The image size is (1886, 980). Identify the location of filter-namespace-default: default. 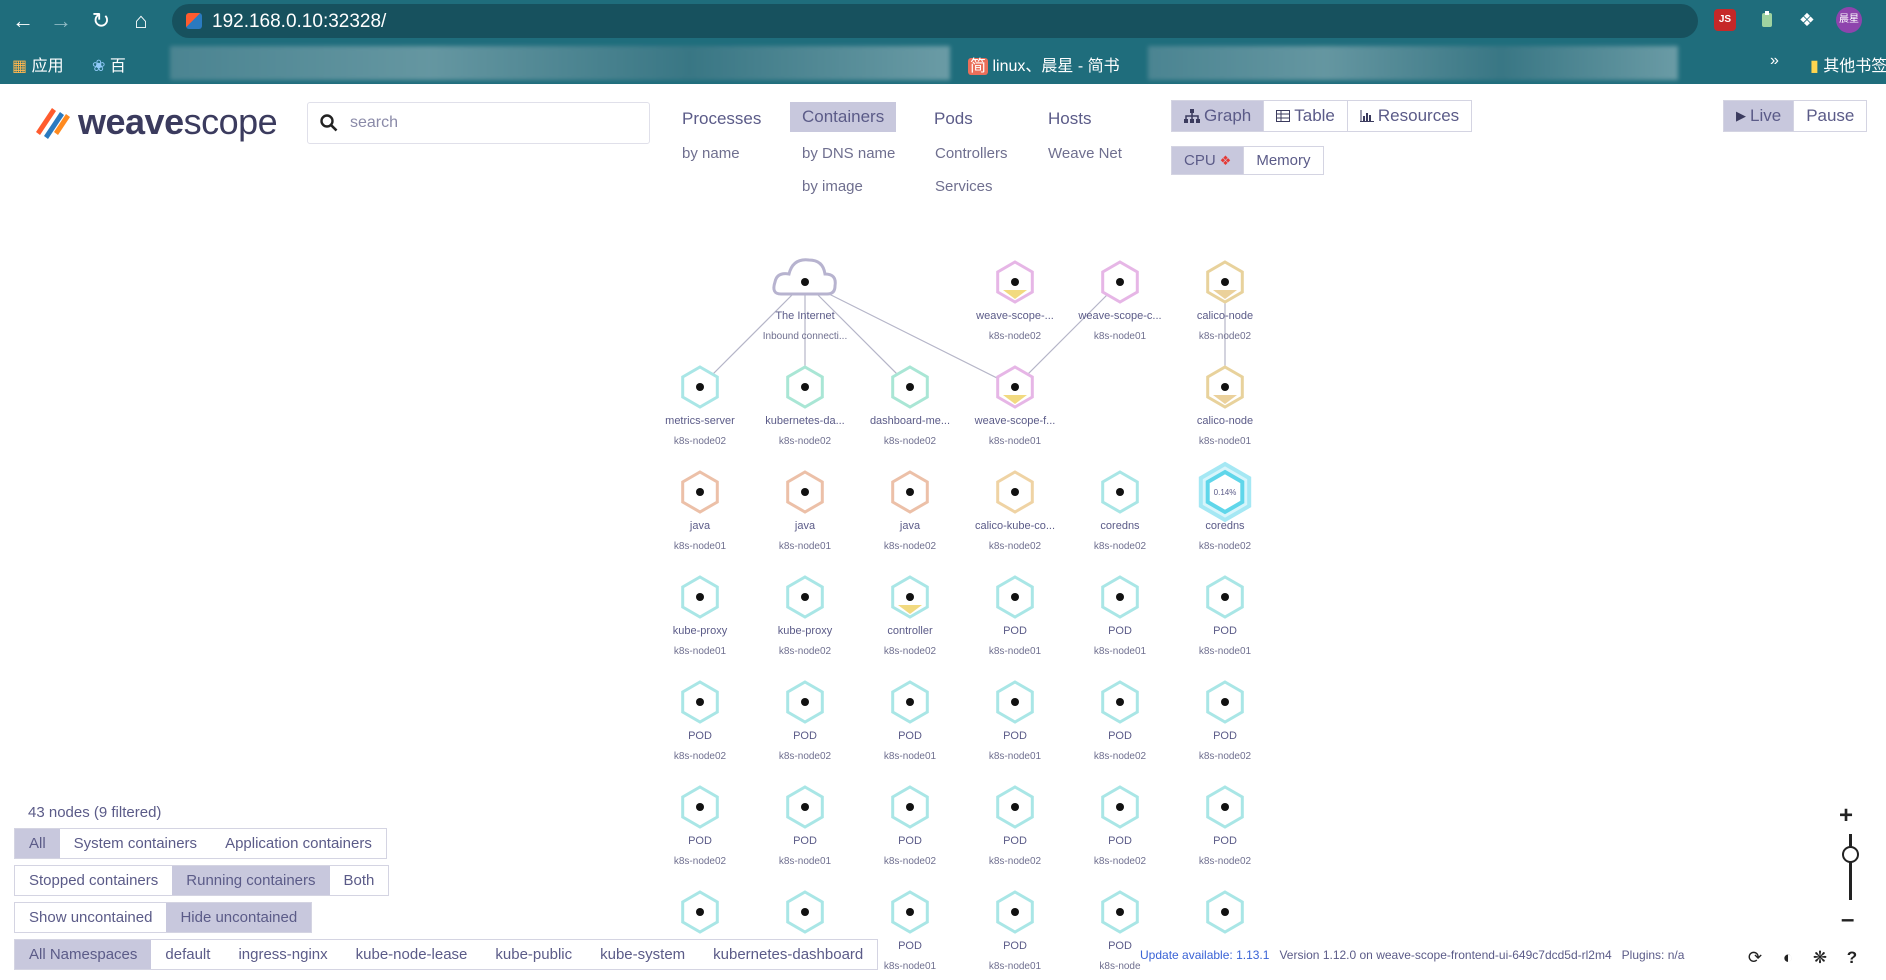
(187, 954).